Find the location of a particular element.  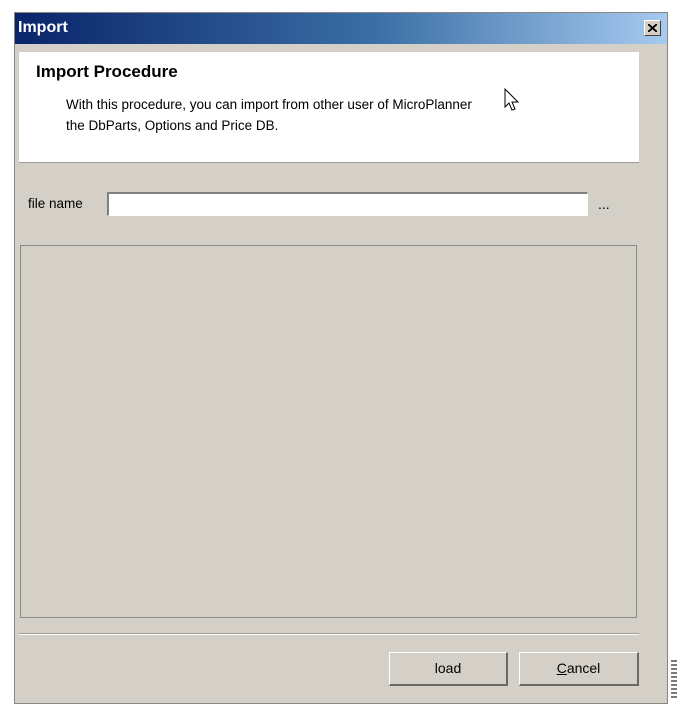

close-icon is located at coordinates (652, 28).